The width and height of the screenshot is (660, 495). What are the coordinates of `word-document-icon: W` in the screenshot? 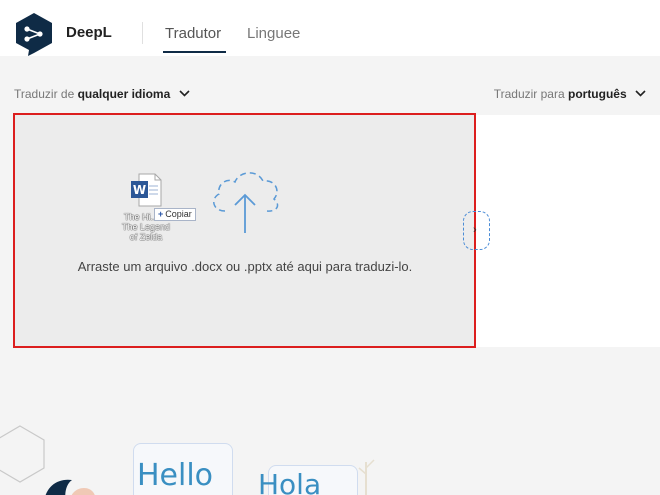 It's located at (146, 190).